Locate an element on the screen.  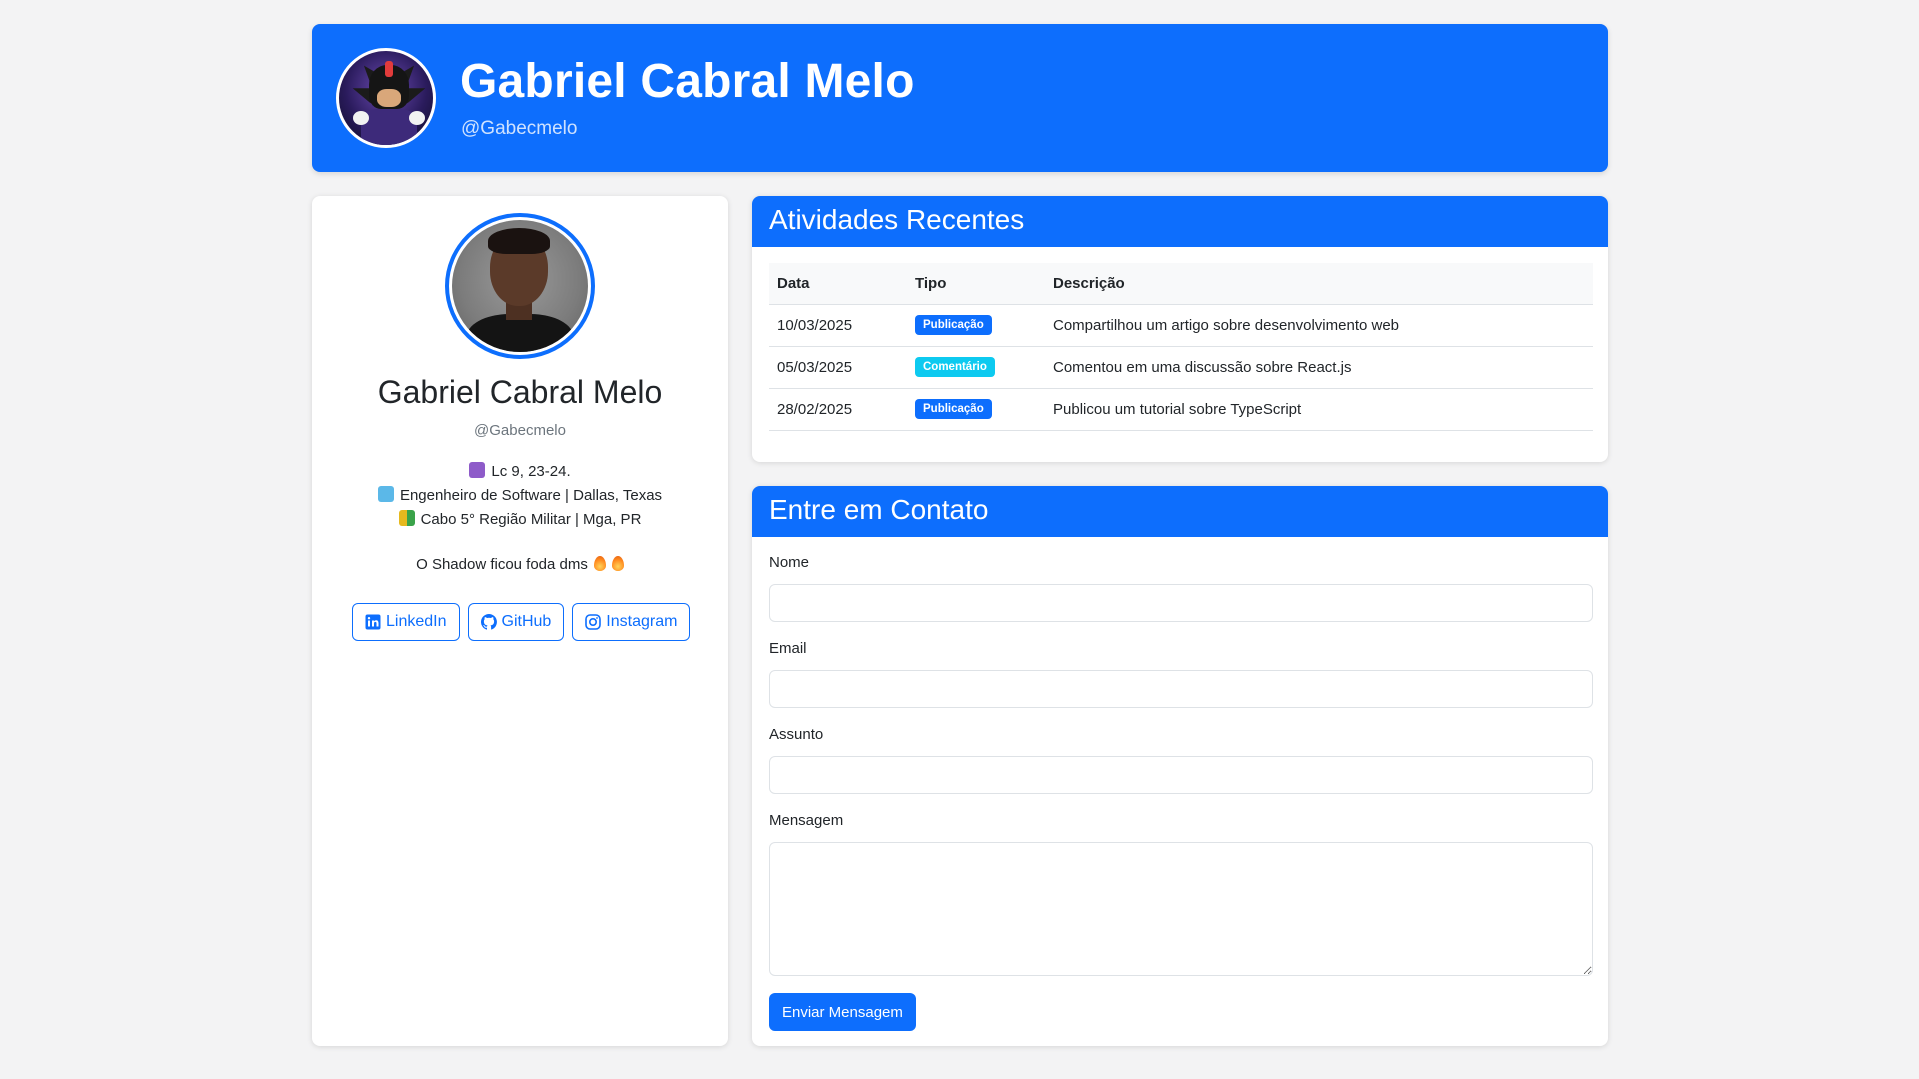
profile-handle: @Gabecmelo is located at coordinates (520, 430).